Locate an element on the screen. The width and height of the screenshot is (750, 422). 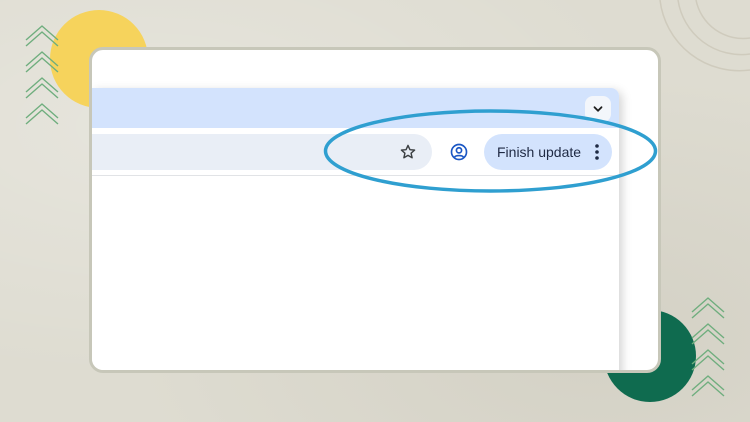
tab-search-button is located at coordinates (598, 109).